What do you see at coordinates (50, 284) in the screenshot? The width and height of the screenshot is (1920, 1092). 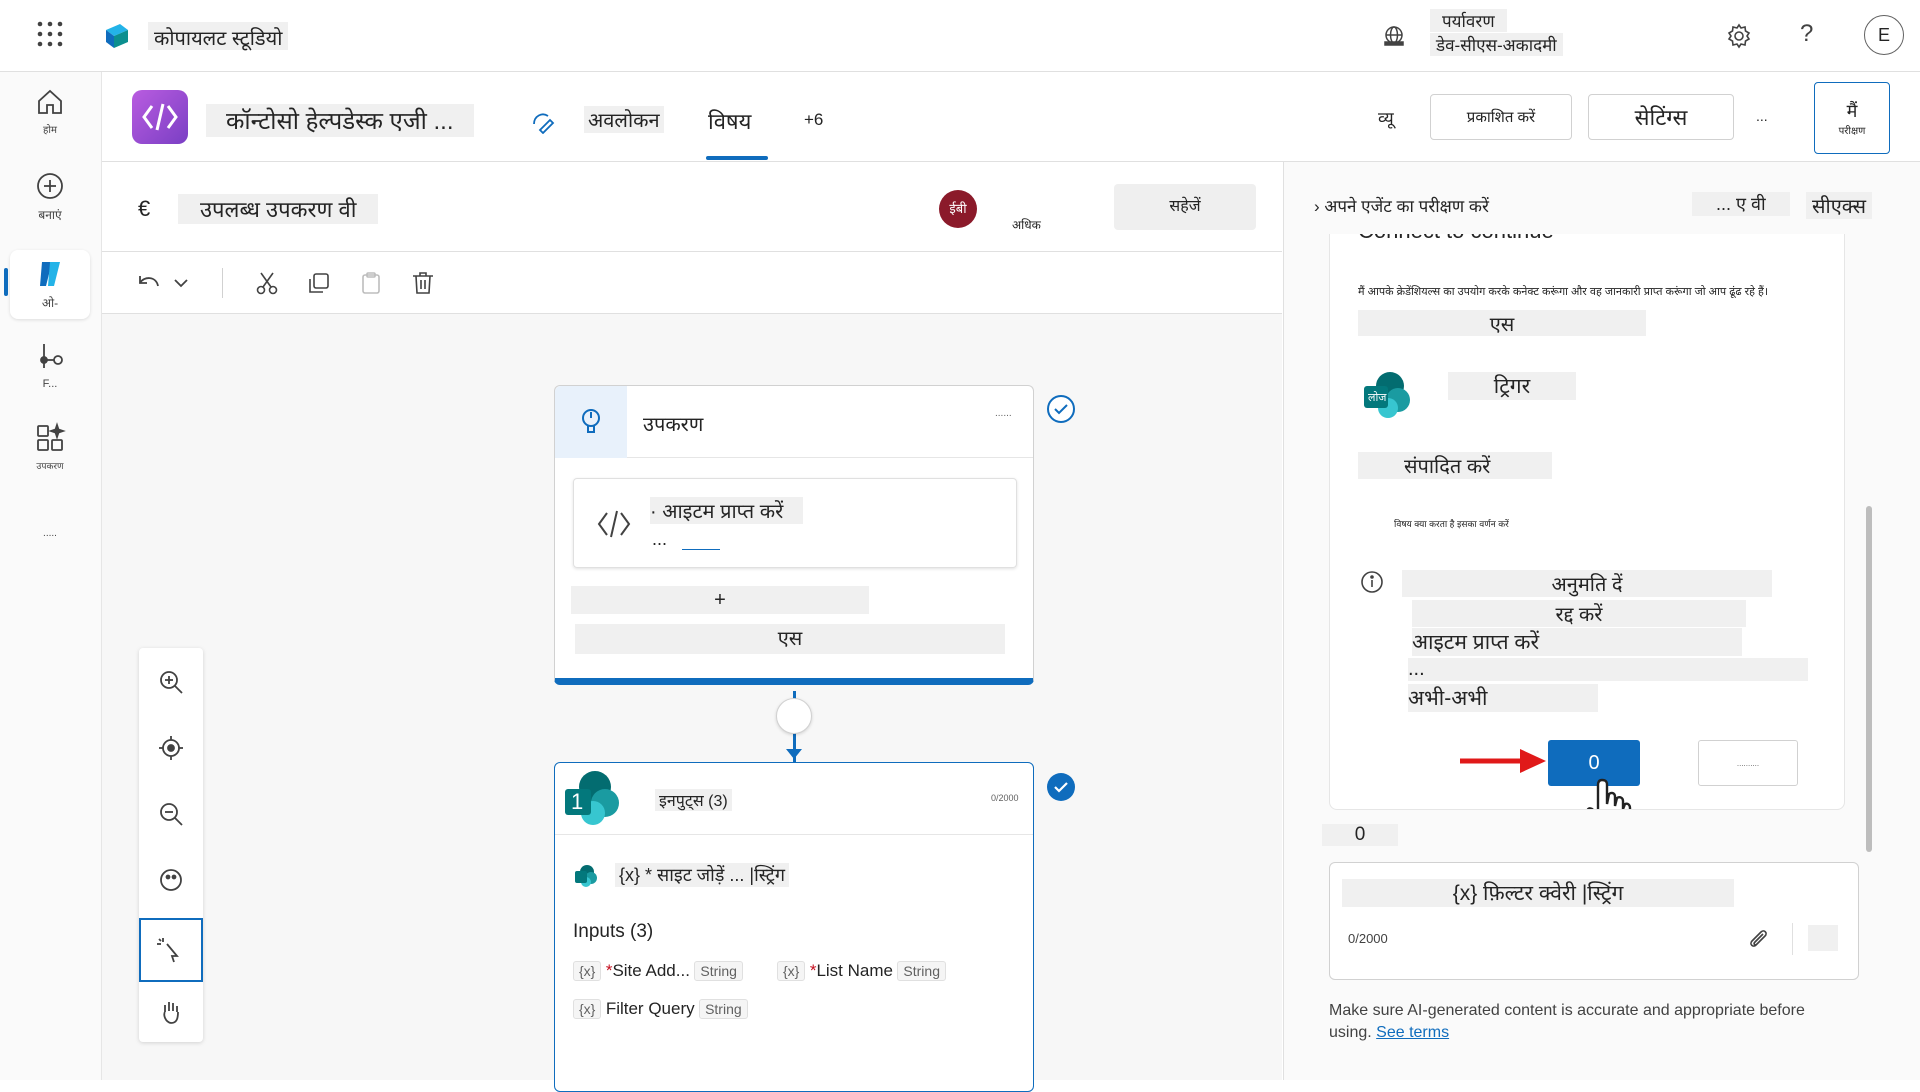 I see `nav-agents: ओ-` at bounding box center [50, 284].